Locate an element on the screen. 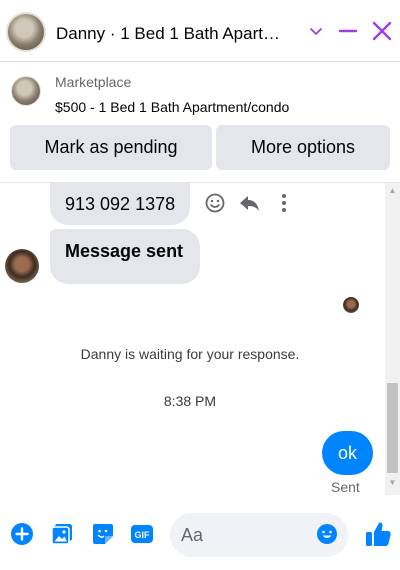  message-bubble-notice: Message sent is located at coordinates (125, 256).